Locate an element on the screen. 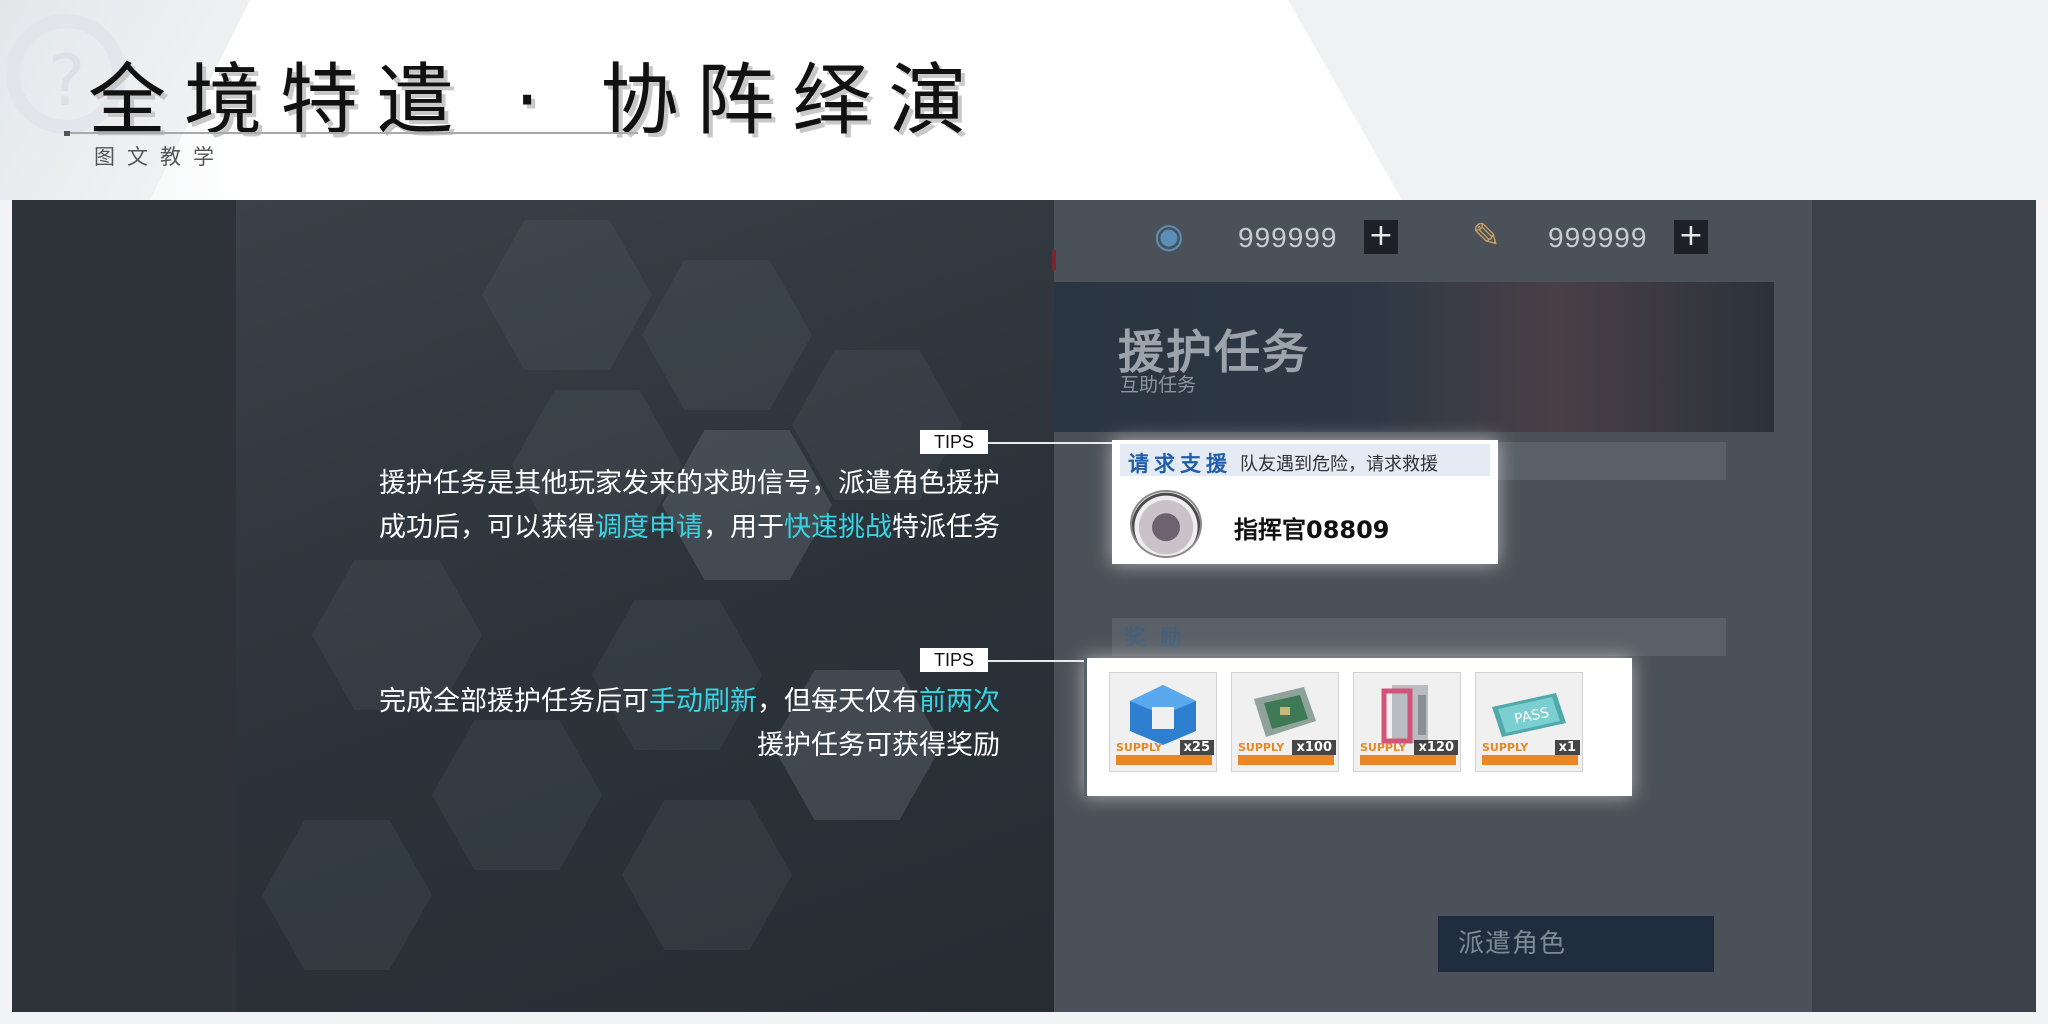 The width and height of the screenshot is (2048, 1024). add-primary-currency-button: + is located at coordinates (1381, 237).